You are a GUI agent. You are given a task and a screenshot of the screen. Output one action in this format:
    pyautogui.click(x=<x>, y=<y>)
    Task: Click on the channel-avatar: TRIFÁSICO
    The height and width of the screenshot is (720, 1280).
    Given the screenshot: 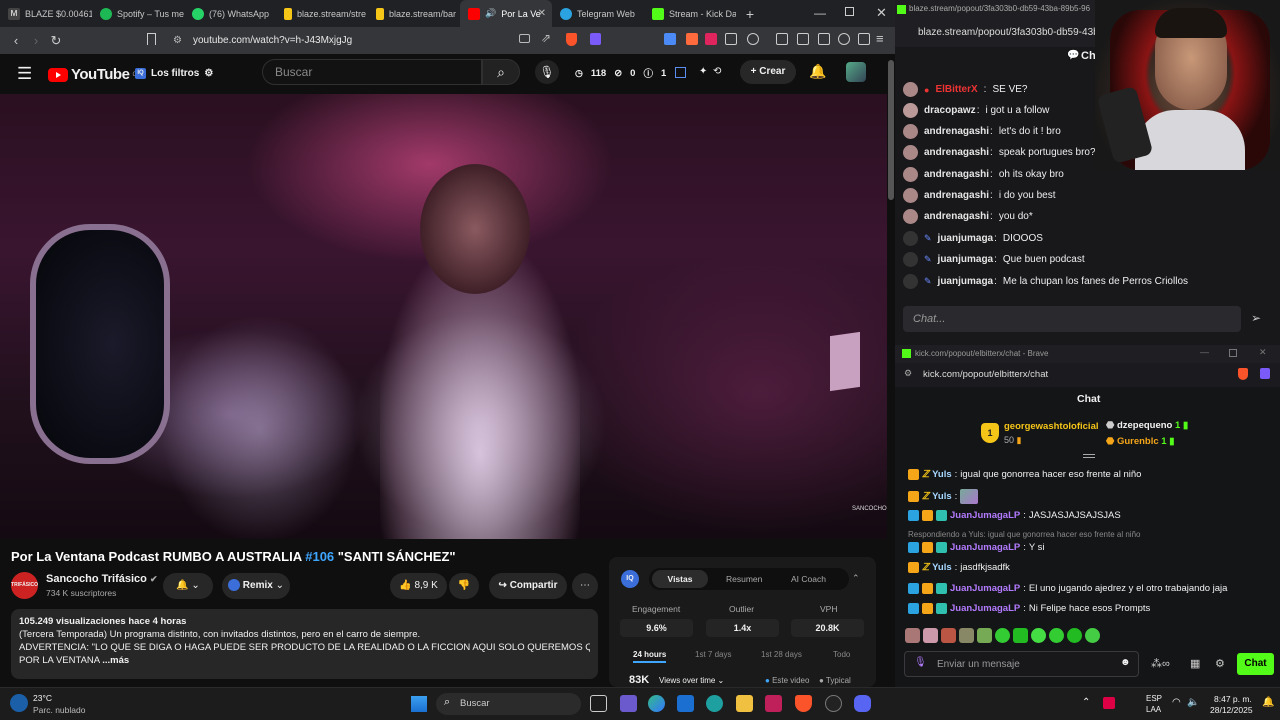 What is the action you would take?
    pyautogui.click(x=24, y=585)
    